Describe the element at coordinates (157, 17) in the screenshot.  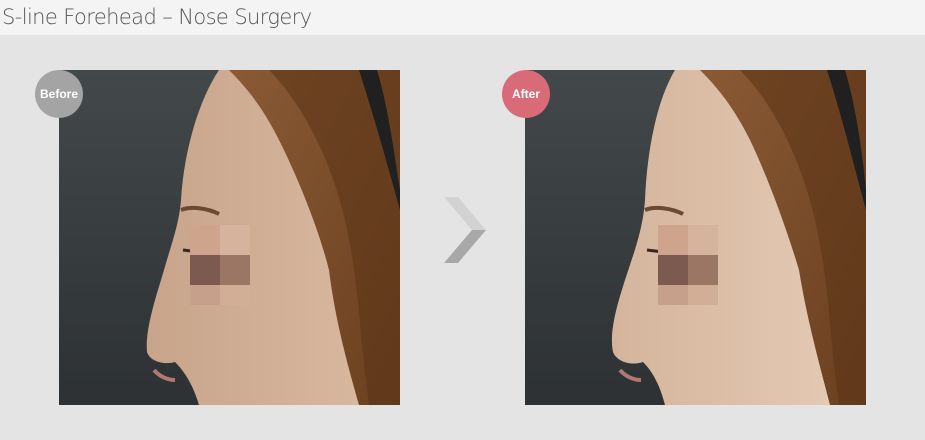
I see `page-title: S-line Forehead – Nose Surgery` at that location.